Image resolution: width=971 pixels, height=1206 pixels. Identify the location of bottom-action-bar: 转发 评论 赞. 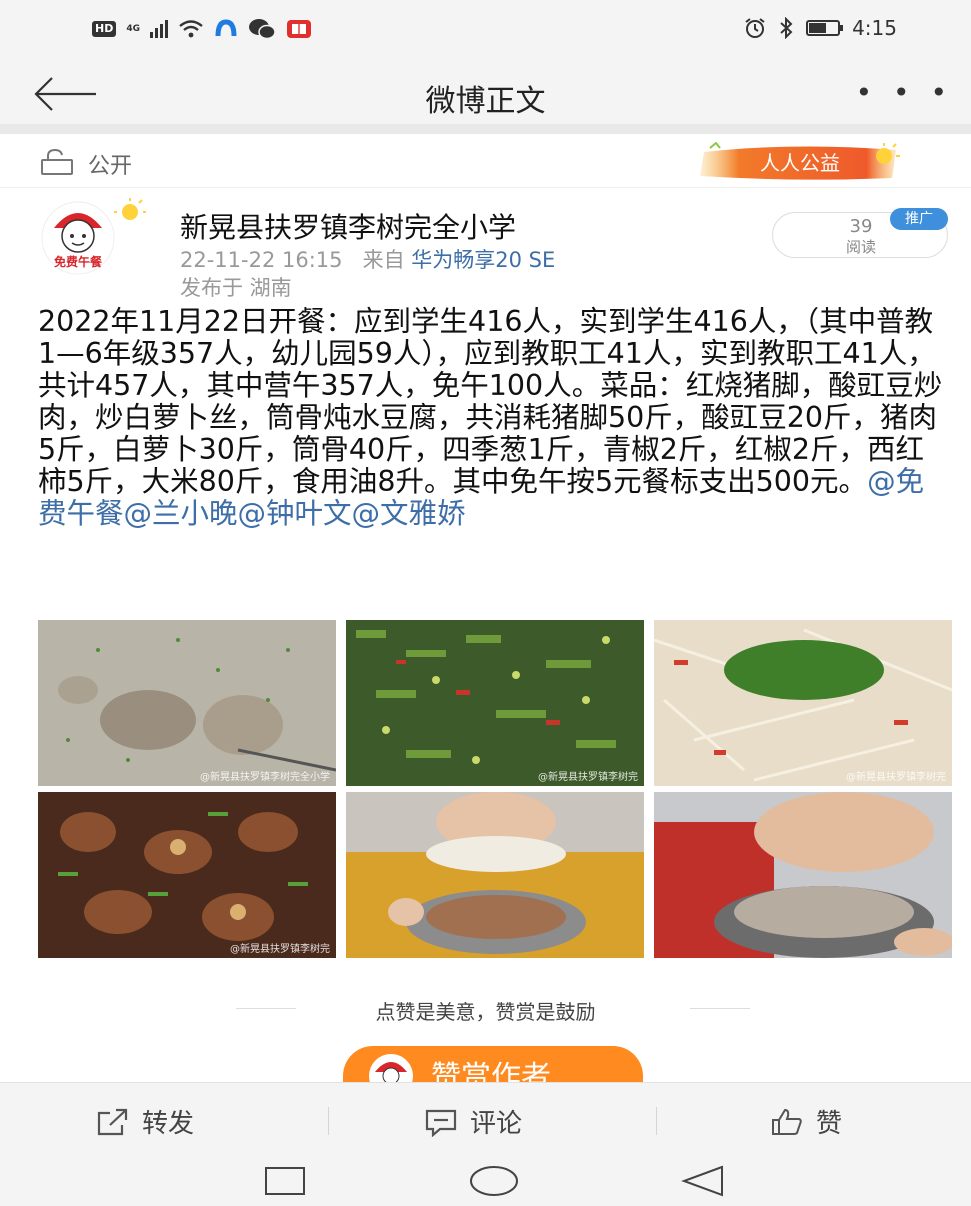
(485, 1119).